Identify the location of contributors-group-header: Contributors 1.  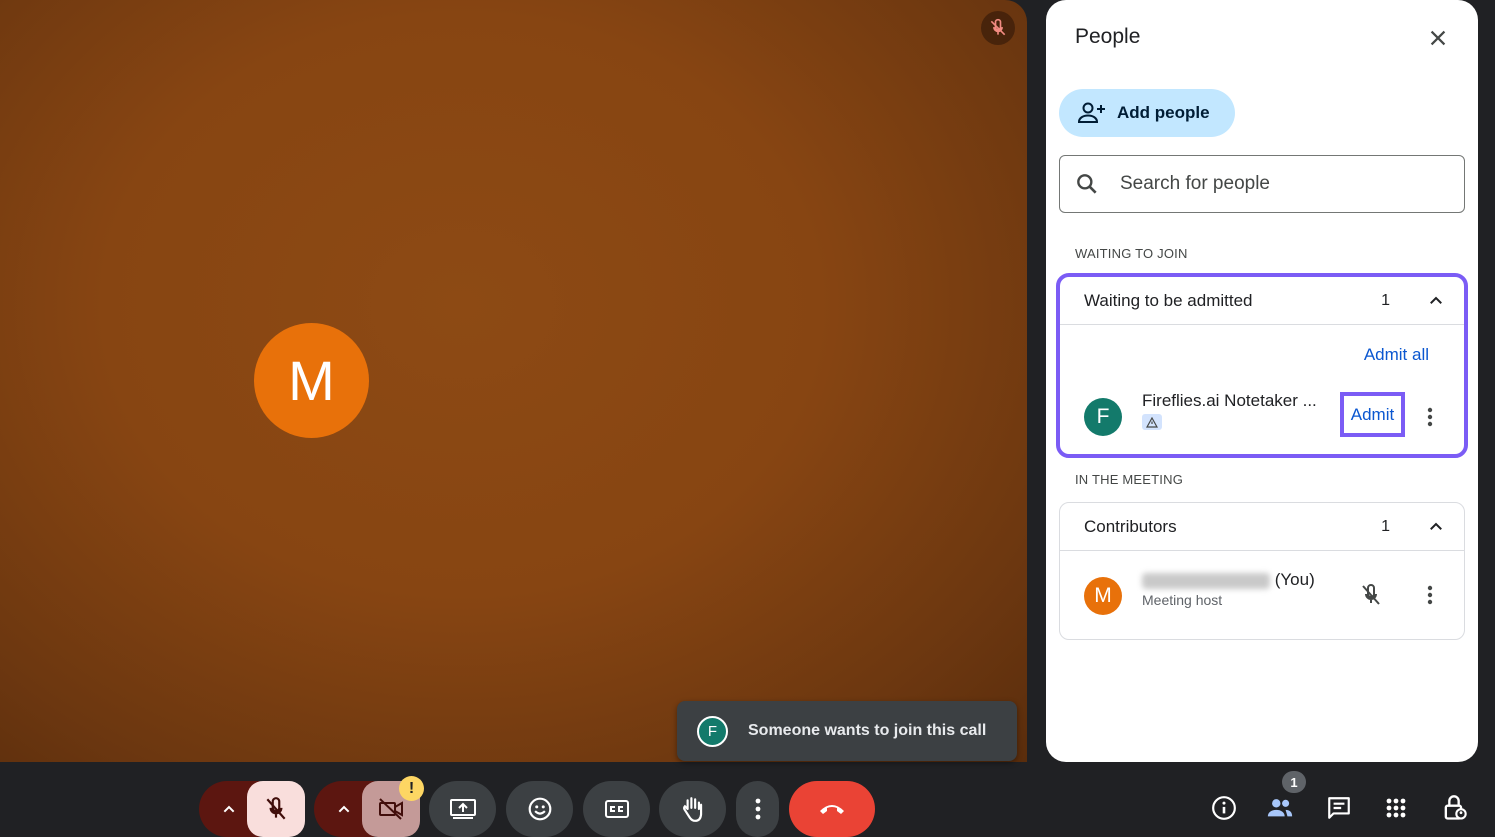
(1262, 527).